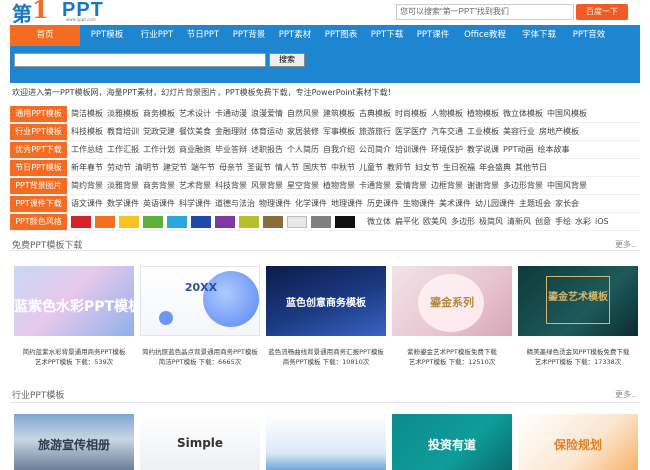 Image resolution: width=650 pixels, height=470 pixels. I want to click on category-link: 其他节日, so click(531, 168).